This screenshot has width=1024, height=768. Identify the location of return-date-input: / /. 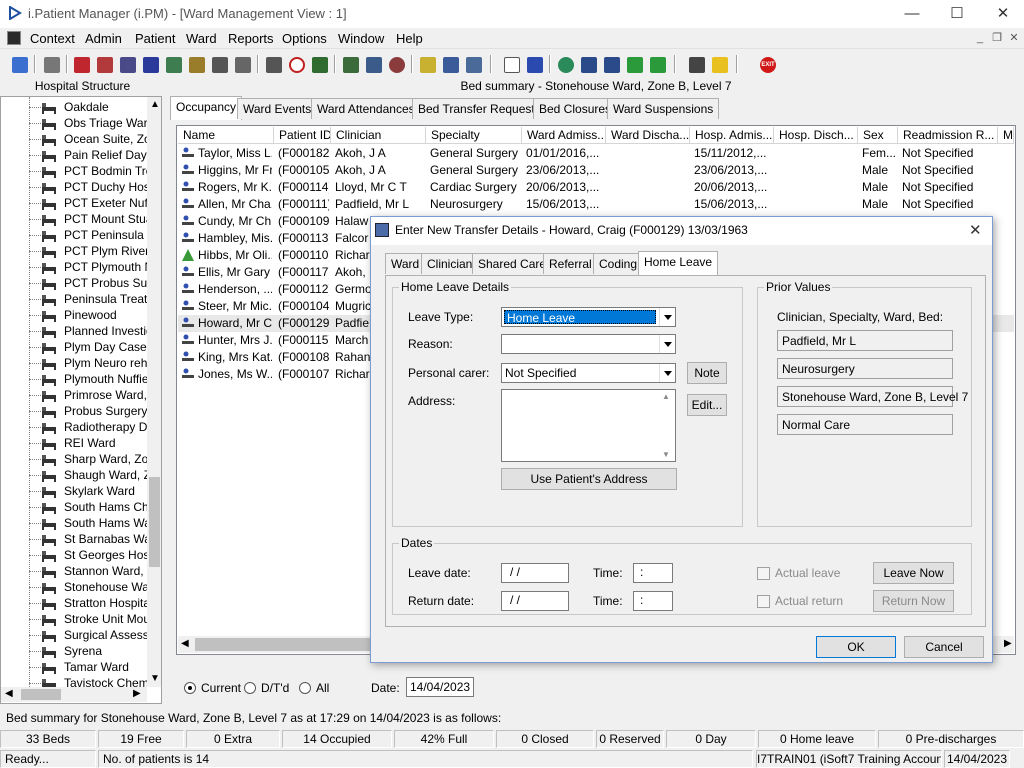
(535, 601).